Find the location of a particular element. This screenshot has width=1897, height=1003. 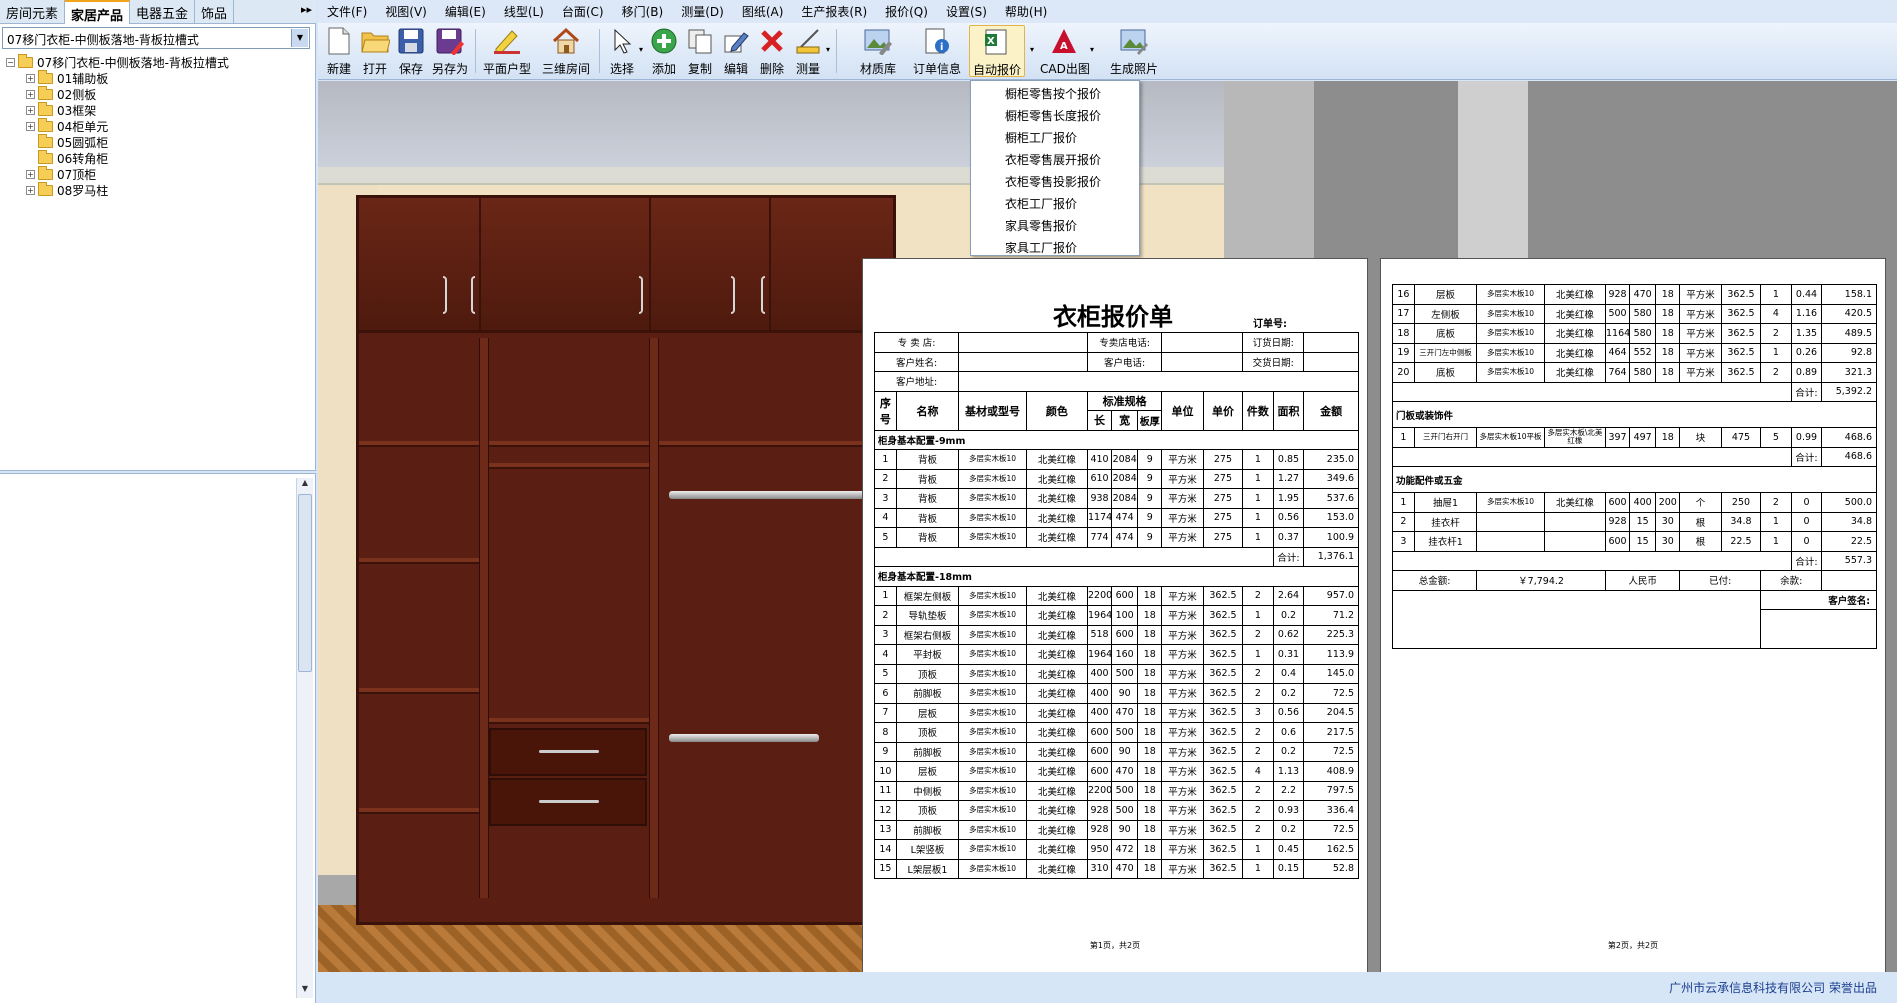

menu-item: 编辑(E) is located at coordinates (465, 11).